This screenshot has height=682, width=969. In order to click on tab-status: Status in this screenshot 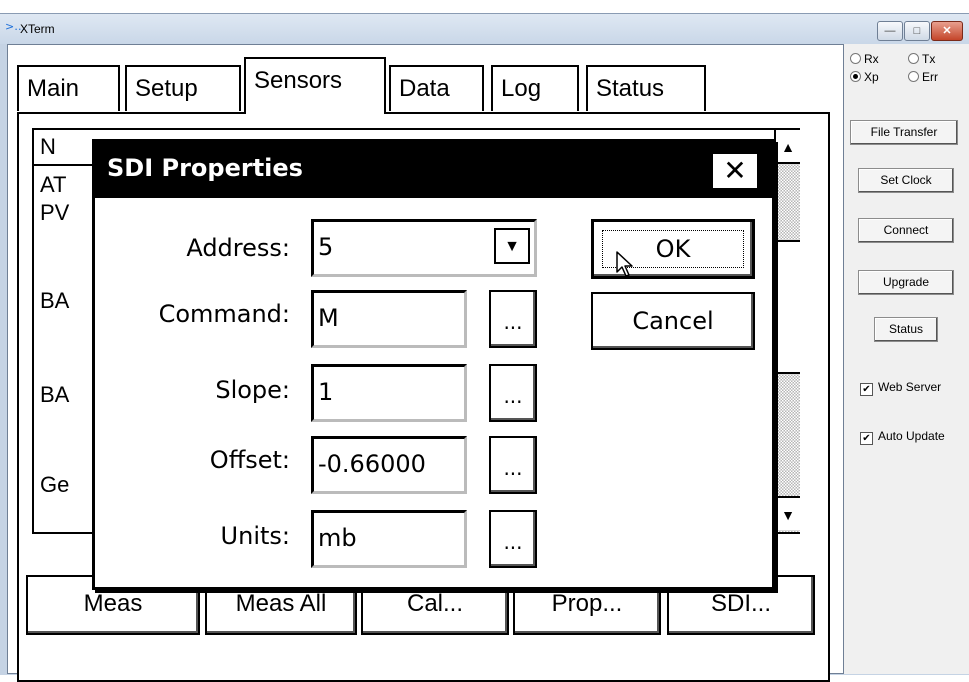, I will do `click(646, 88)`.